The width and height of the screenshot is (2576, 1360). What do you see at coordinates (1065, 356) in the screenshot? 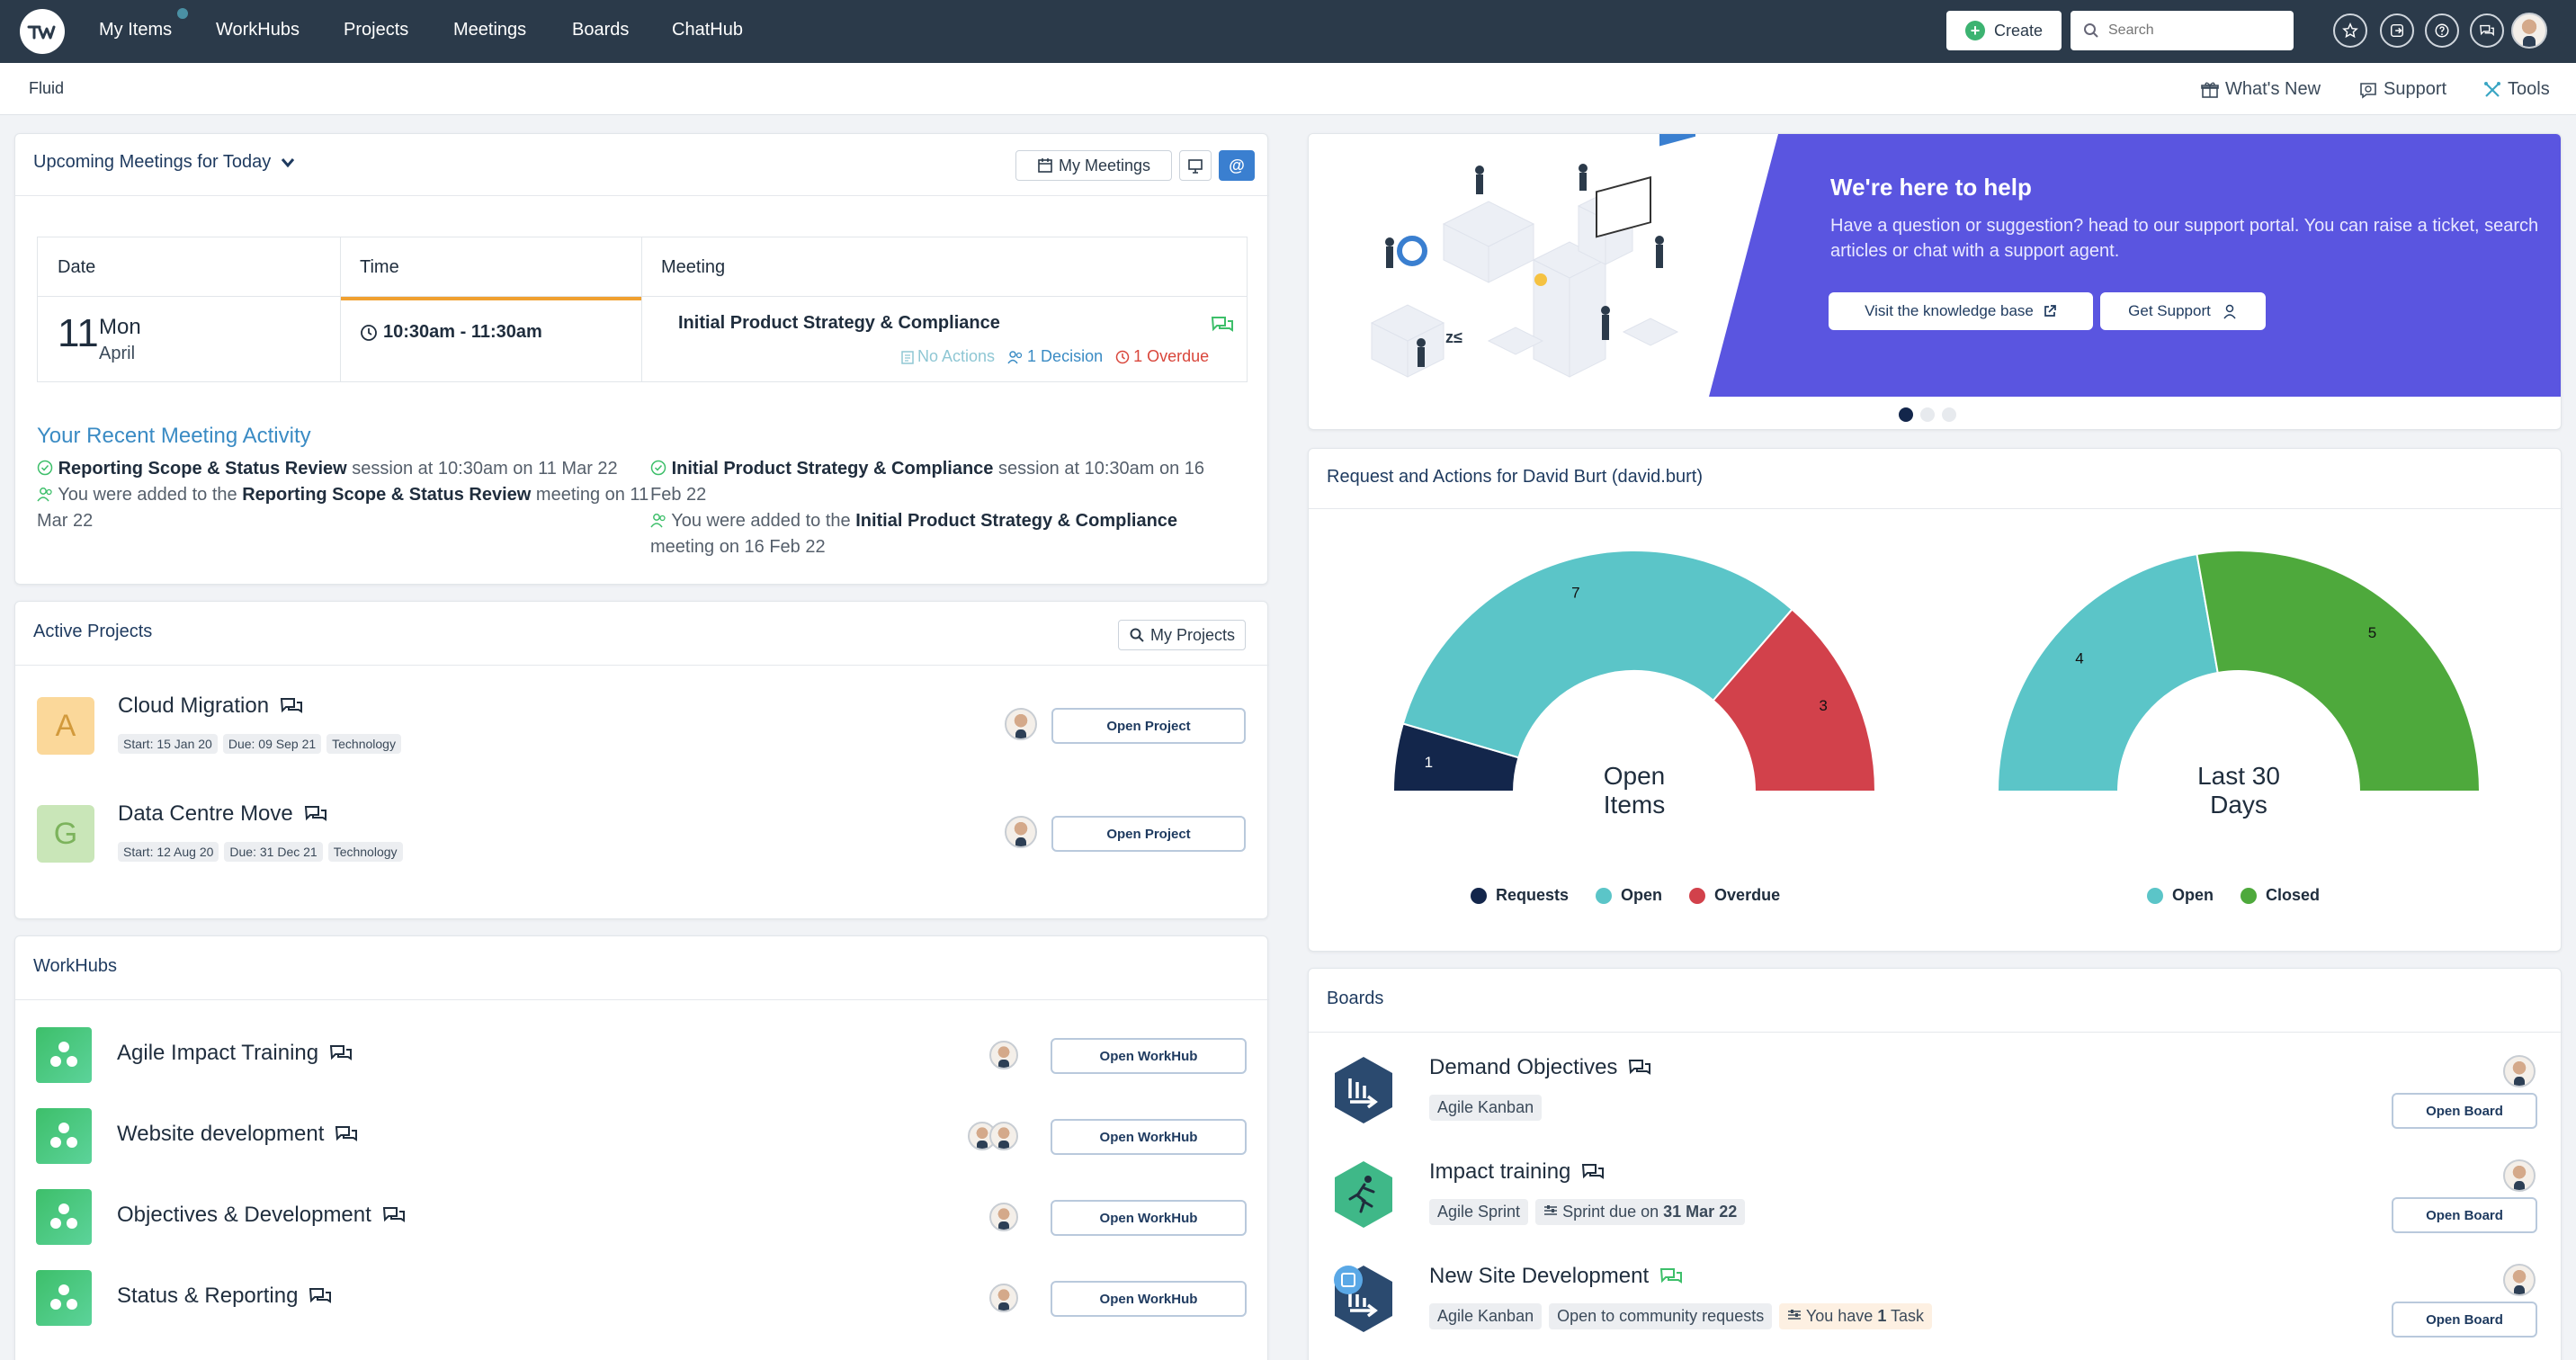
I see `decision-label: 1 Decision` at bounding box center [1065, 356].